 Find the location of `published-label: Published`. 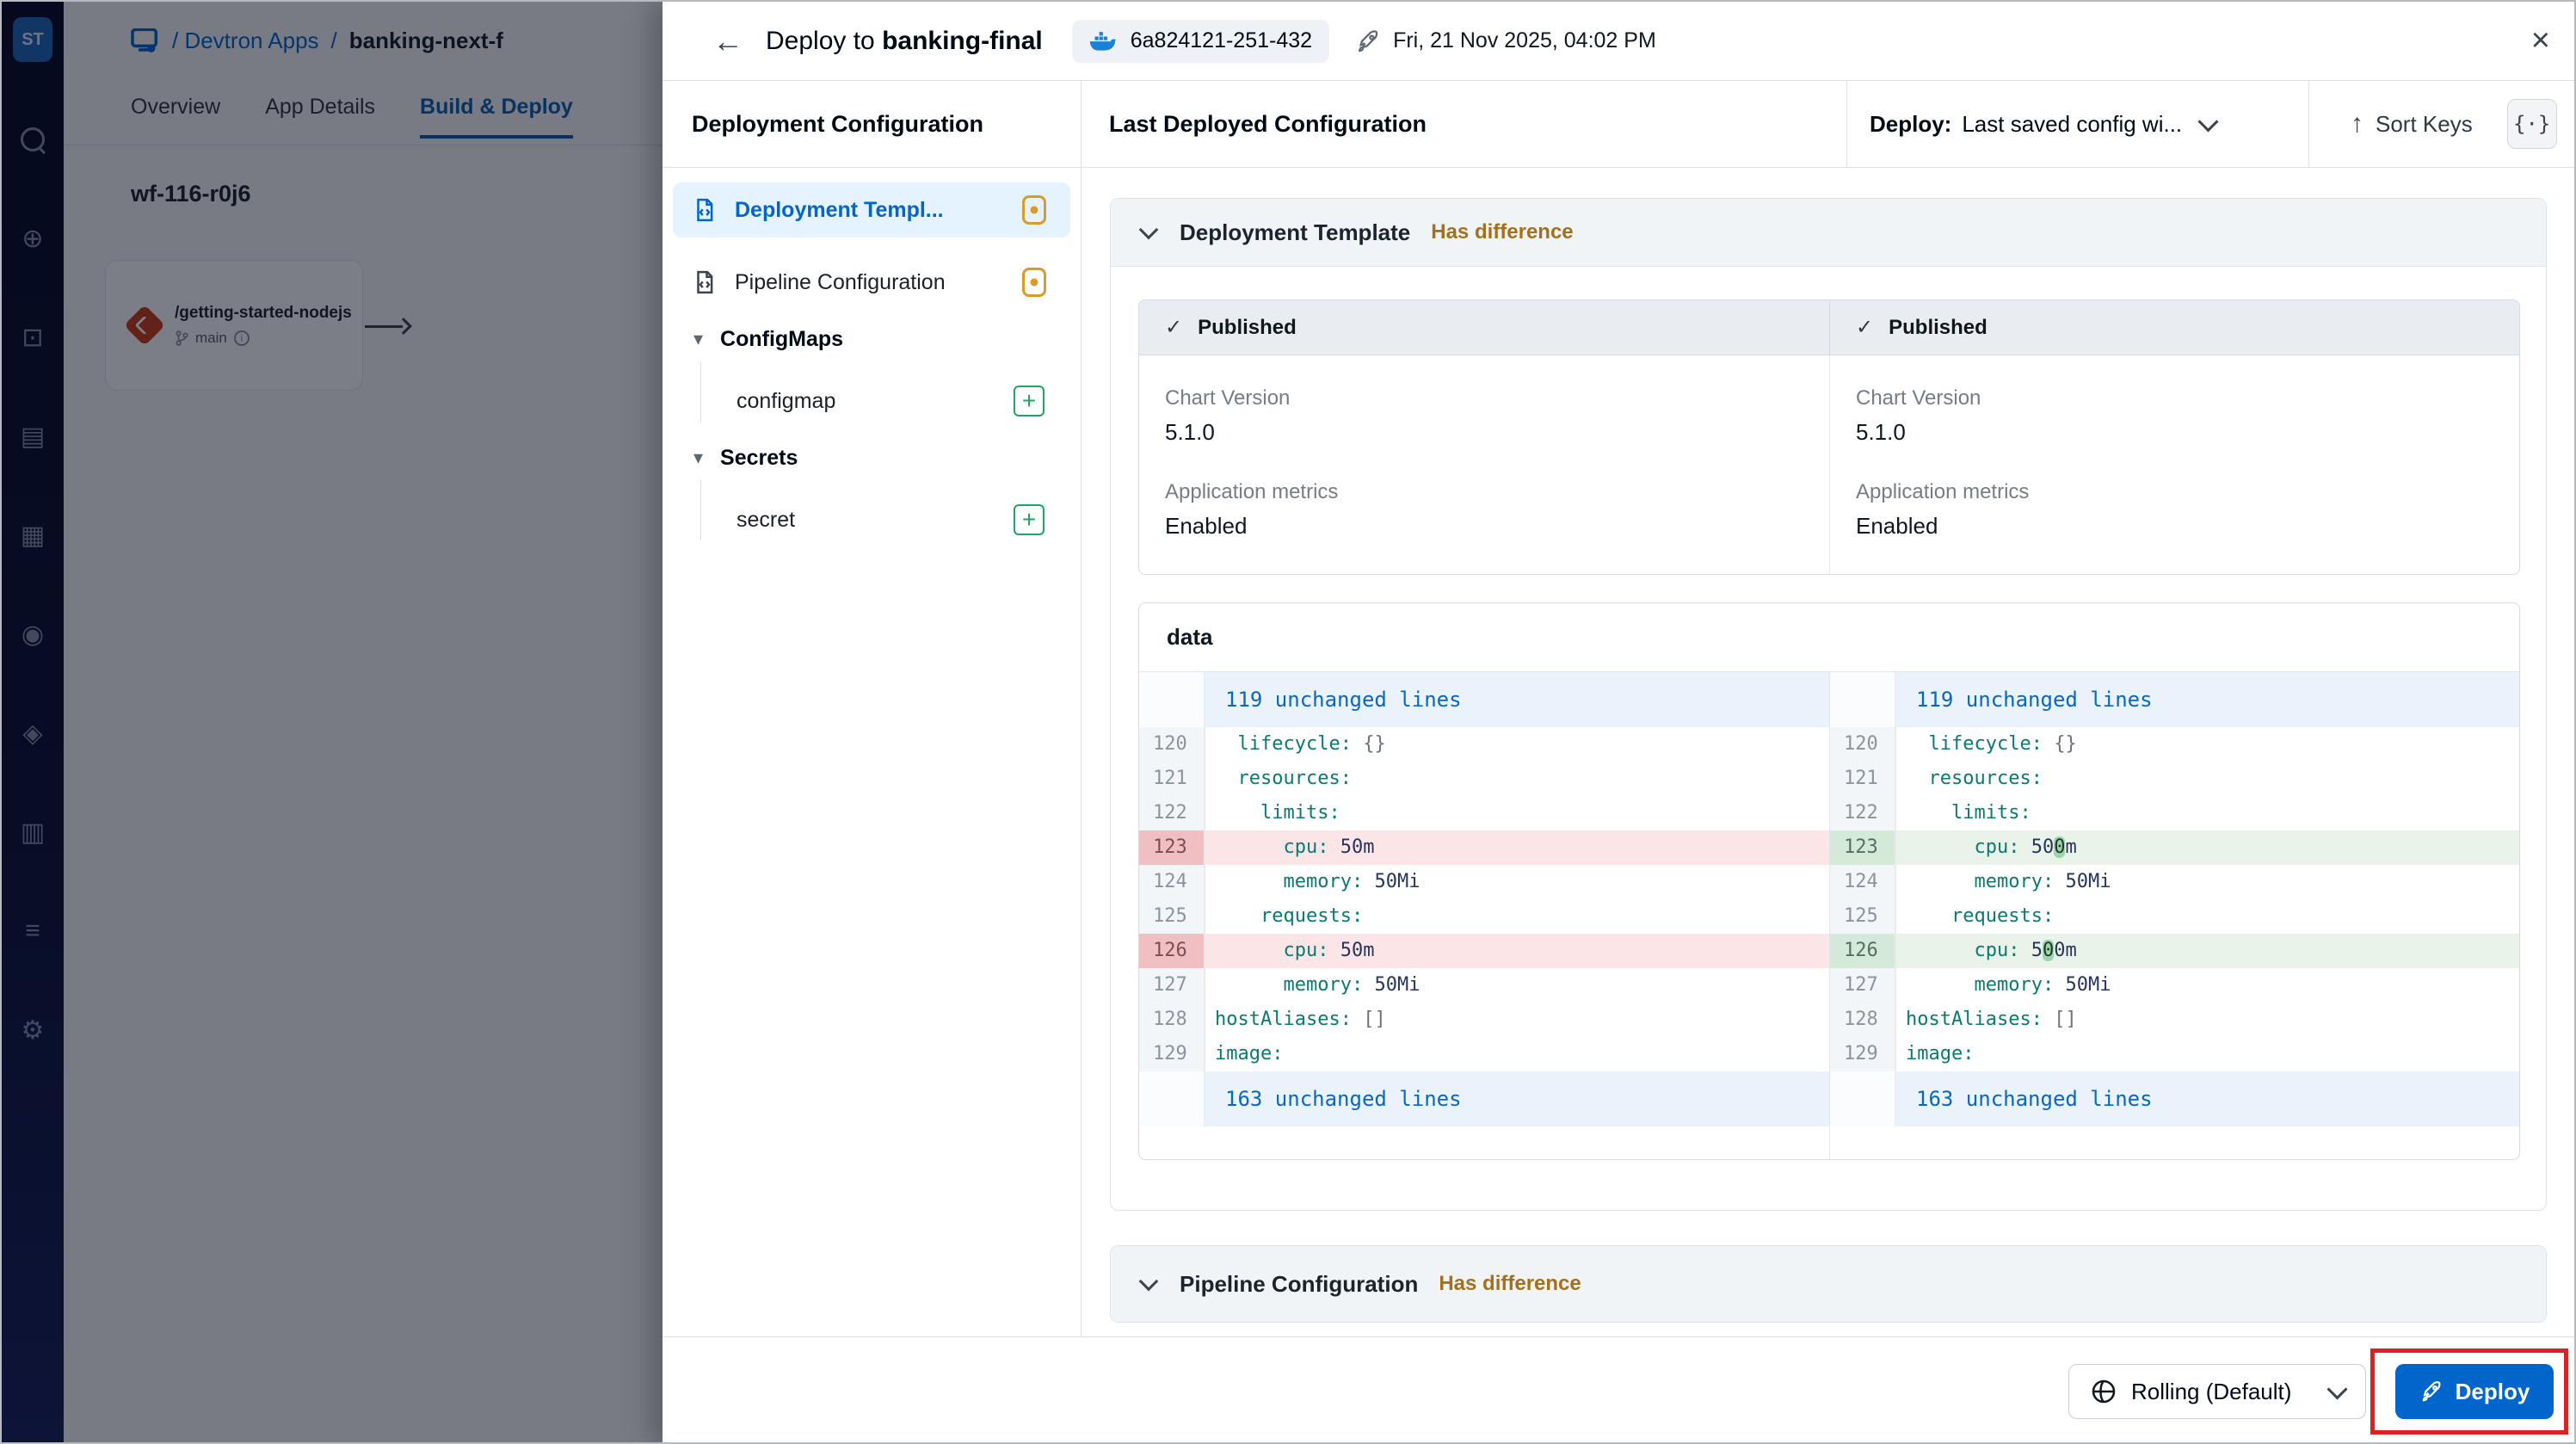

published-label: Published is located at coordinates (1248, 327).